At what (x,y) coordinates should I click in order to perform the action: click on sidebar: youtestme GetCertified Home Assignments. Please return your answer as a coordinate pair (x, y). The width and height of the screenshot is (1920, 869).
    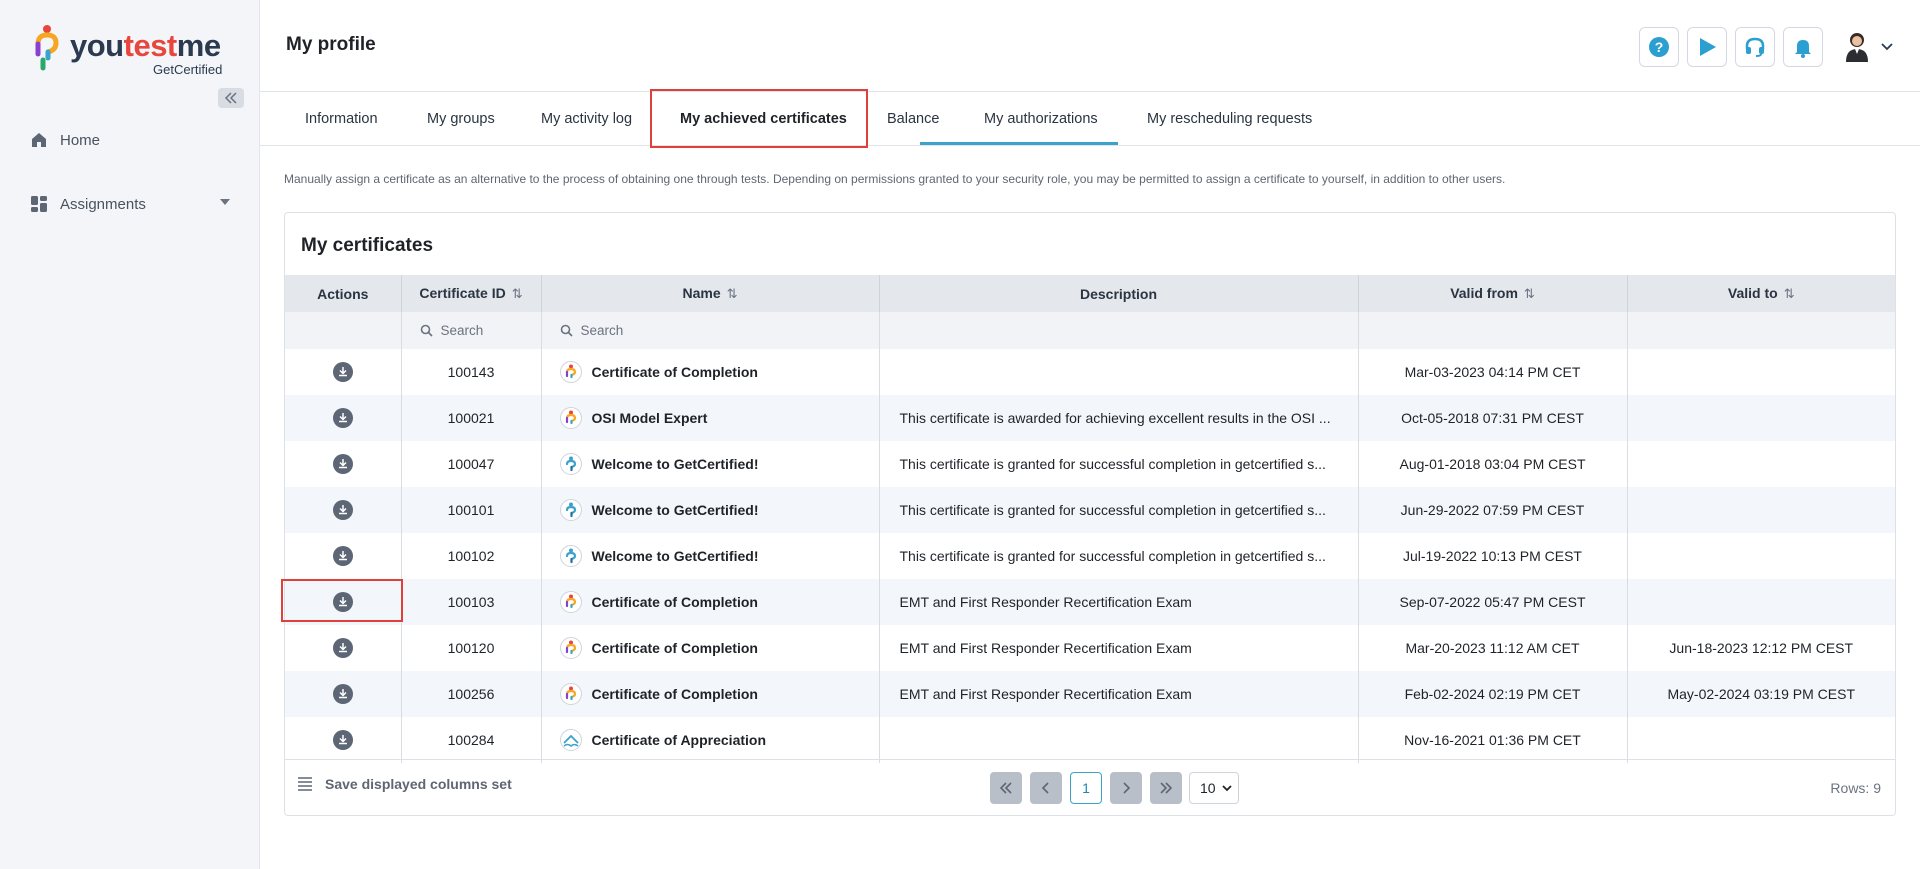
    Looking at the image, I should click on (130, 434).